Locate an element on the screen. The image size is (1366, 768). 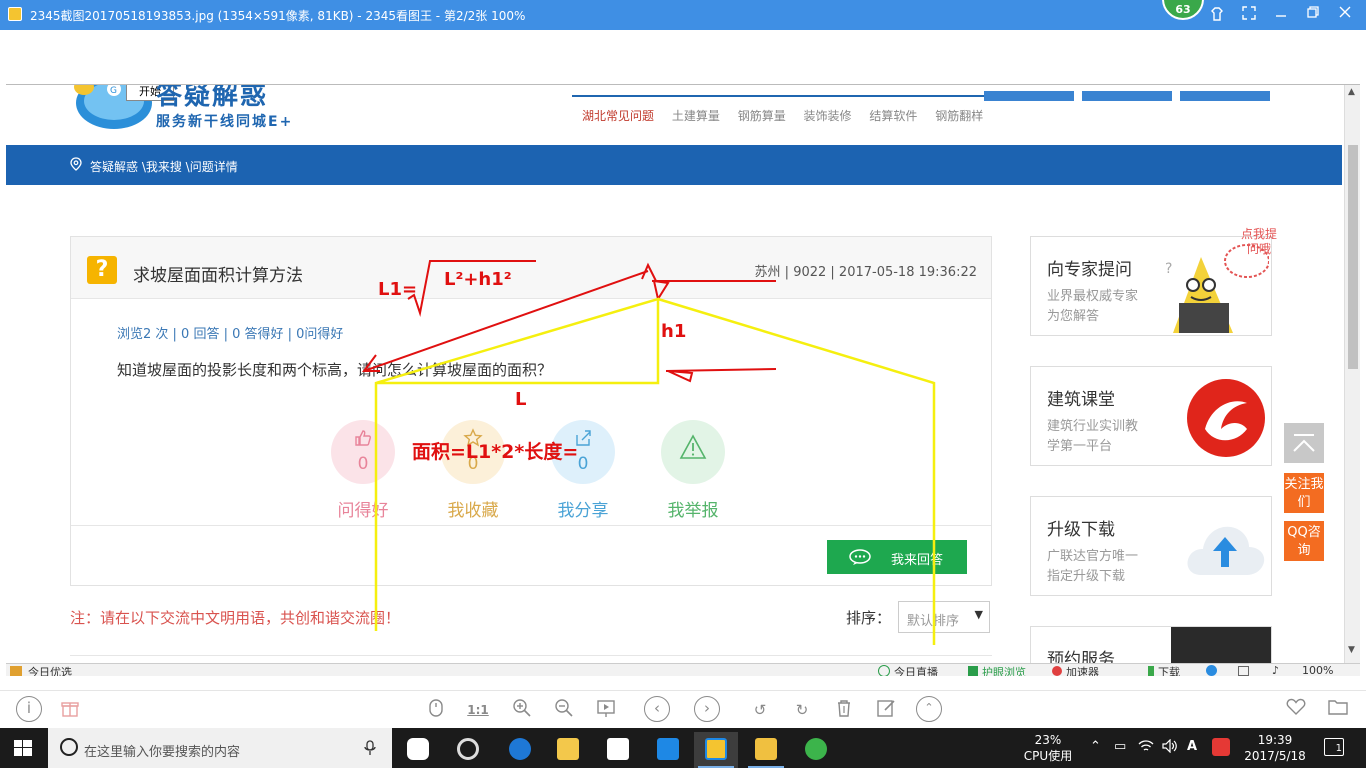
favorite-heart-icon is located at coordinates (1296, 710).